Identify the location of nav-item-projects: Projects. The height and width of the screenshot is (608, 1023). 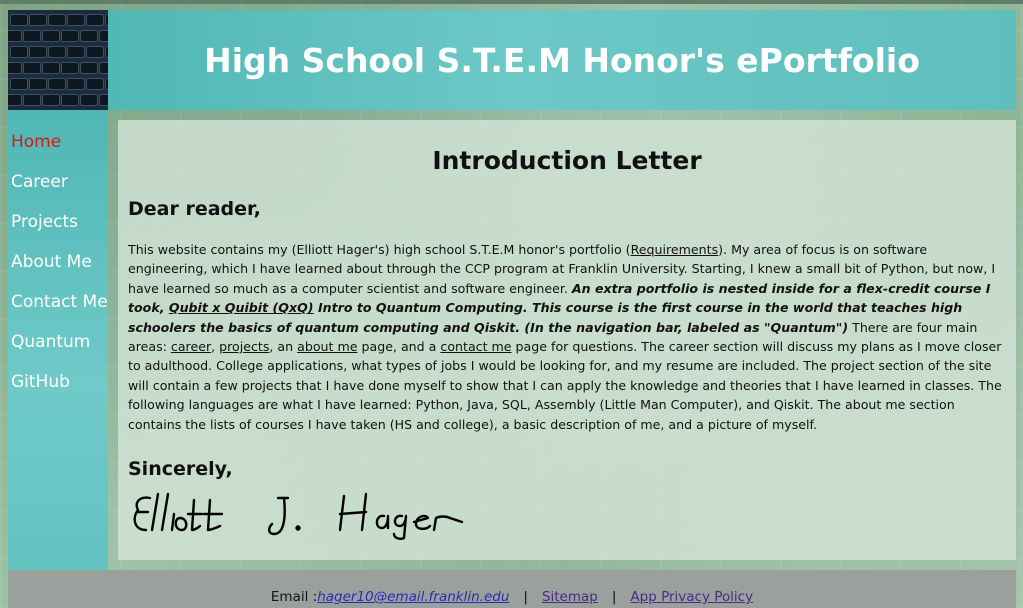
(58, 222).